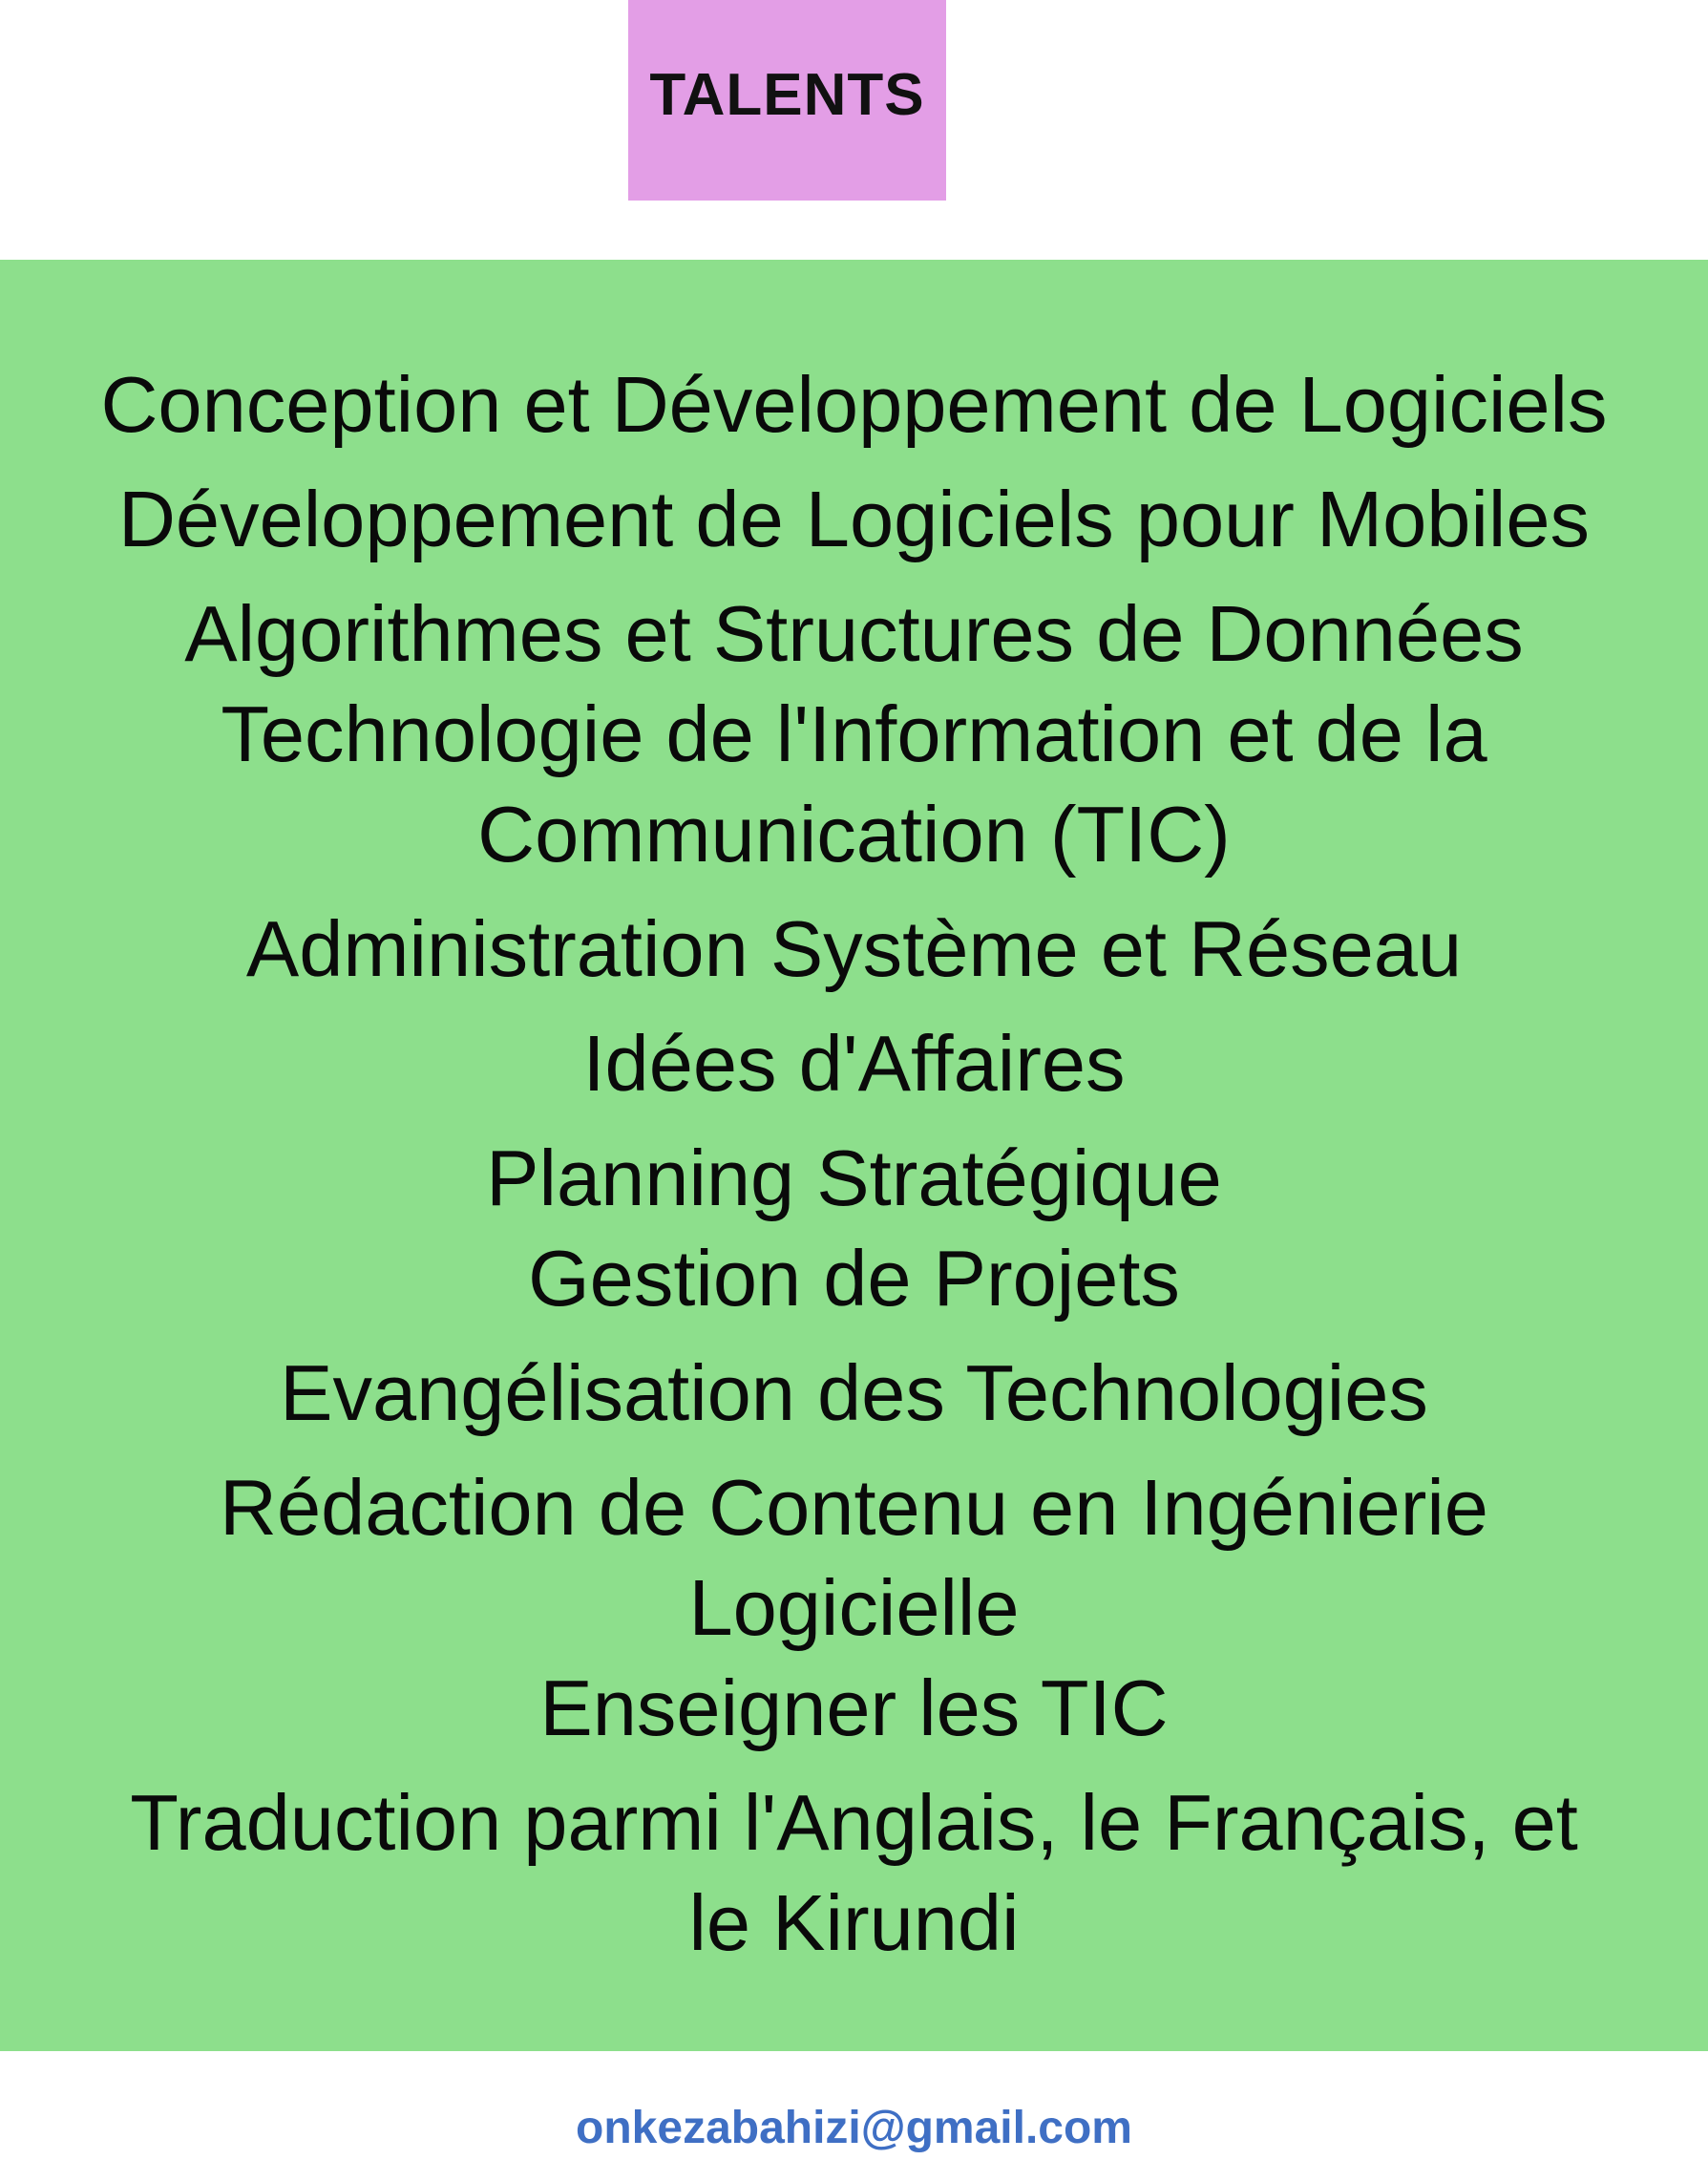 This screenshot has height=2181, width=1708. I want to click on talent-line: Logicielle, so click(854, 1607).